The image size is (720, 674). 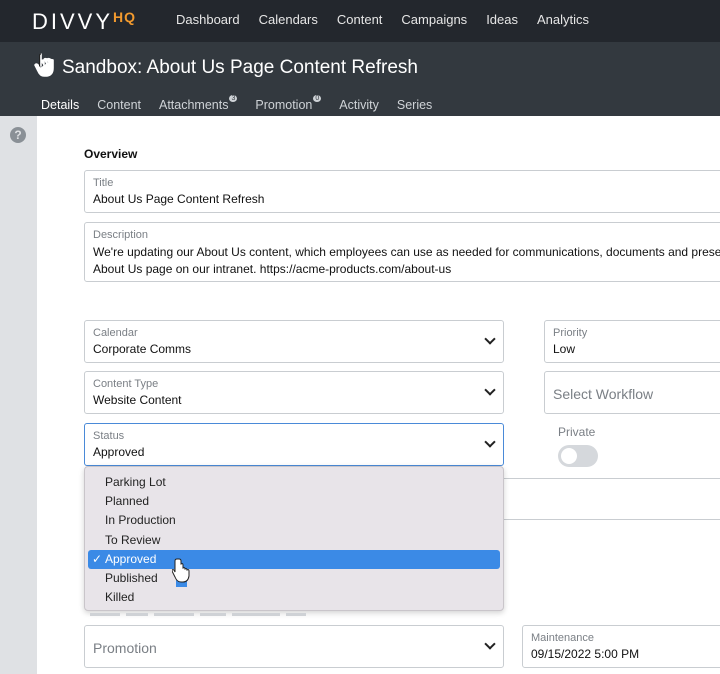 I want to click on title-value: About Us Page Content Refresh, so click(x=179, y=199).